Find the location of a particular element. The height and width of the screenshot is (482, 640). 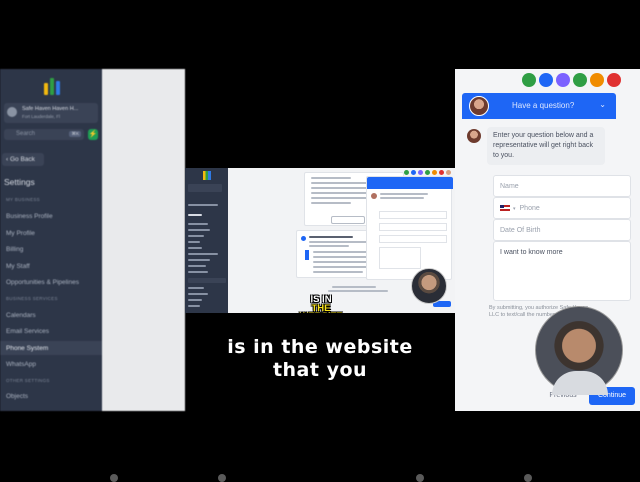

search-shortcut: ⌘K is located at coordinates (75, 134).